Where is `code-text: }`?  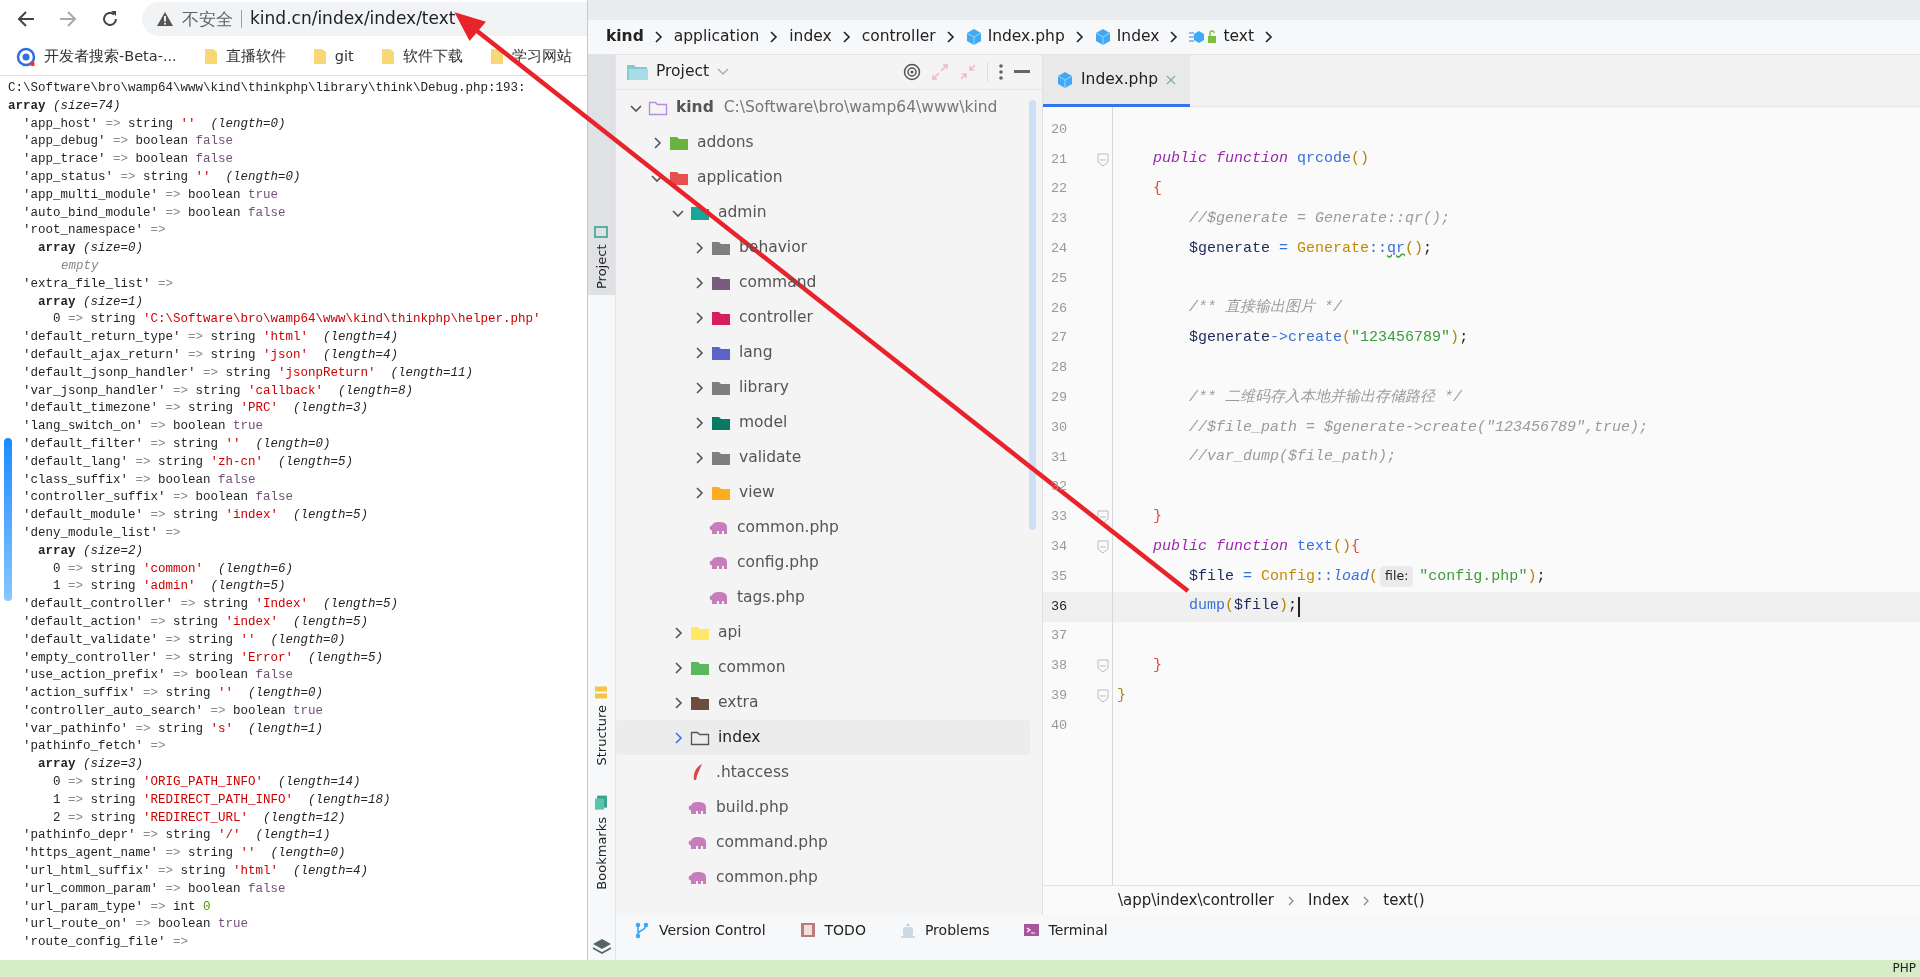
code-text: } is located at coordinates (1157, 517).